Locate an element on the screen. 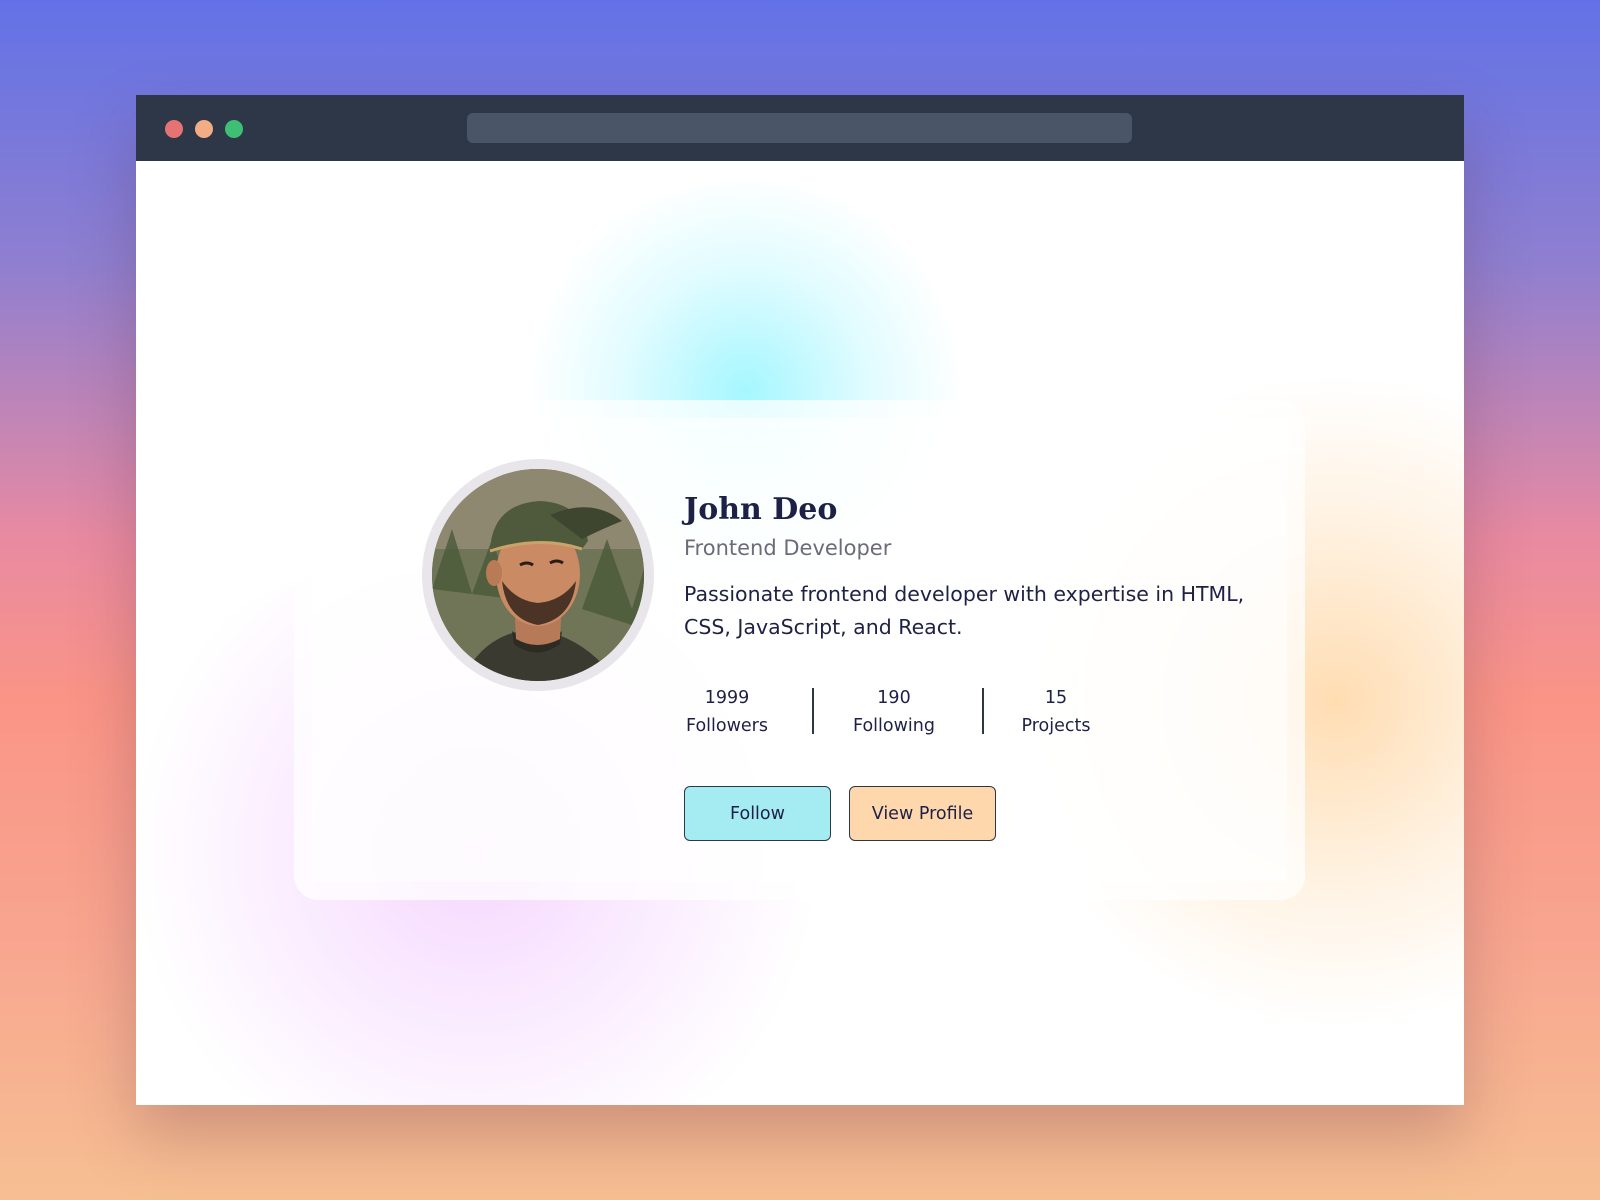  profile-role: Frontend Developer is located at coordinates (788, 548).